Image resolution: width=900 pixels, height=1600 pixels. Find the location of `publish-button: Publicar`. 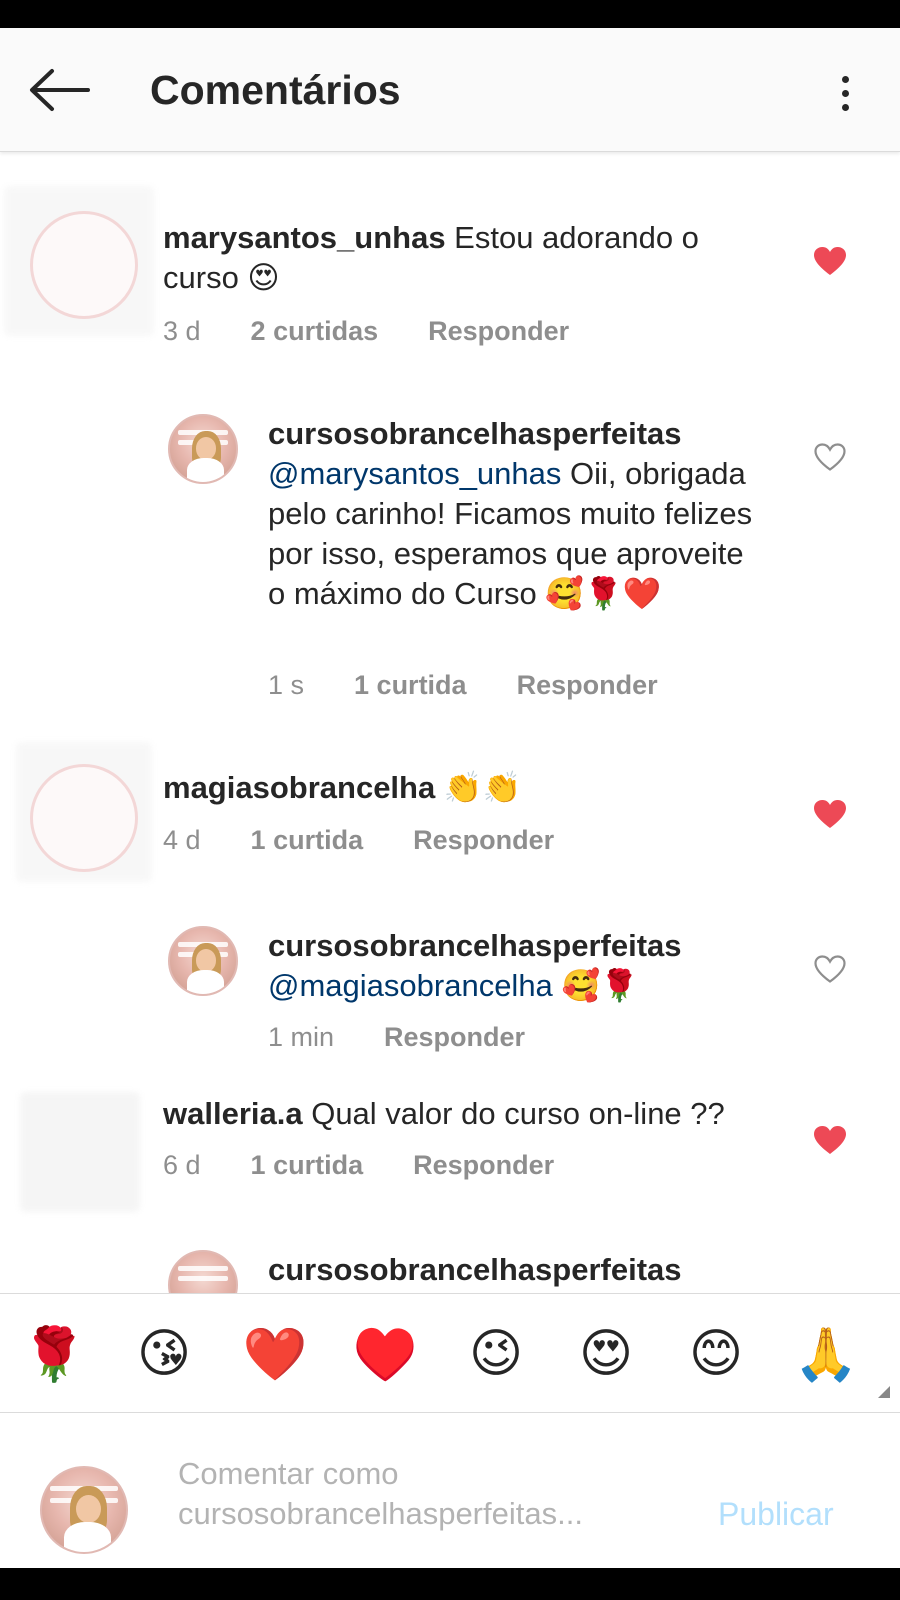

publish-button: Publicar is located at coordinates (776, 1514).